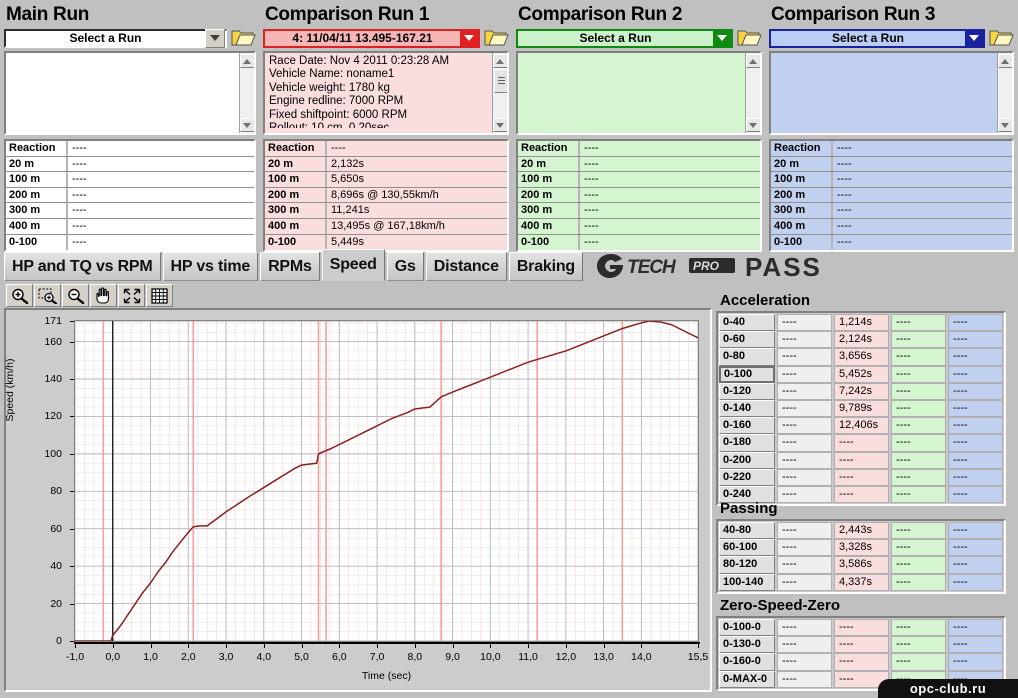  I want to click on table-row: 0-60 ---- 2,124s ---- ----, so click(861, 340).